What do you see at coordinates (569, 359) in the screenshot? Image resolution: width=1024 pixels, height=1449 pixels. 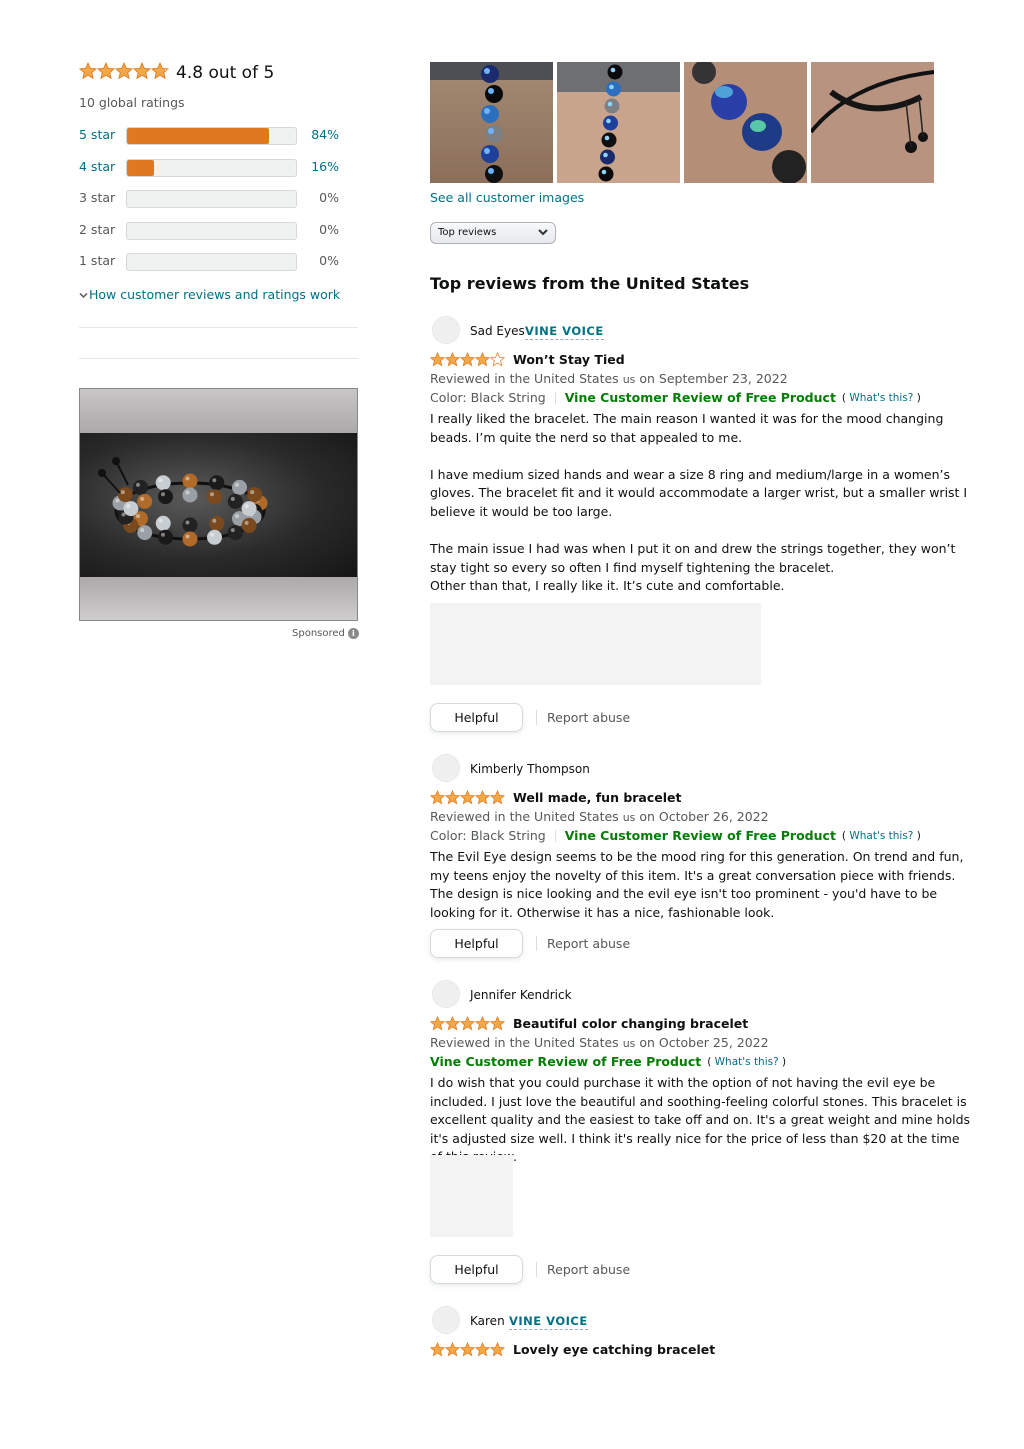 I see `review-title: Won’t Stay Tied` at bounding box center [569, 359].